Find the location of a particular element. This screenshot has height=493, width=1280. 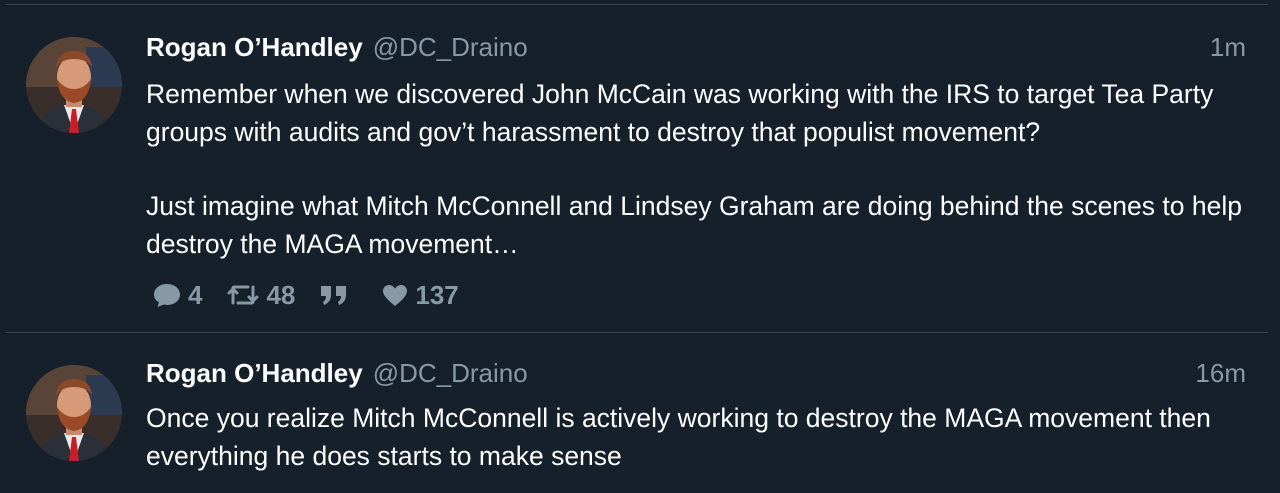

quote-marks-icon is located at coordinates (334, 295).